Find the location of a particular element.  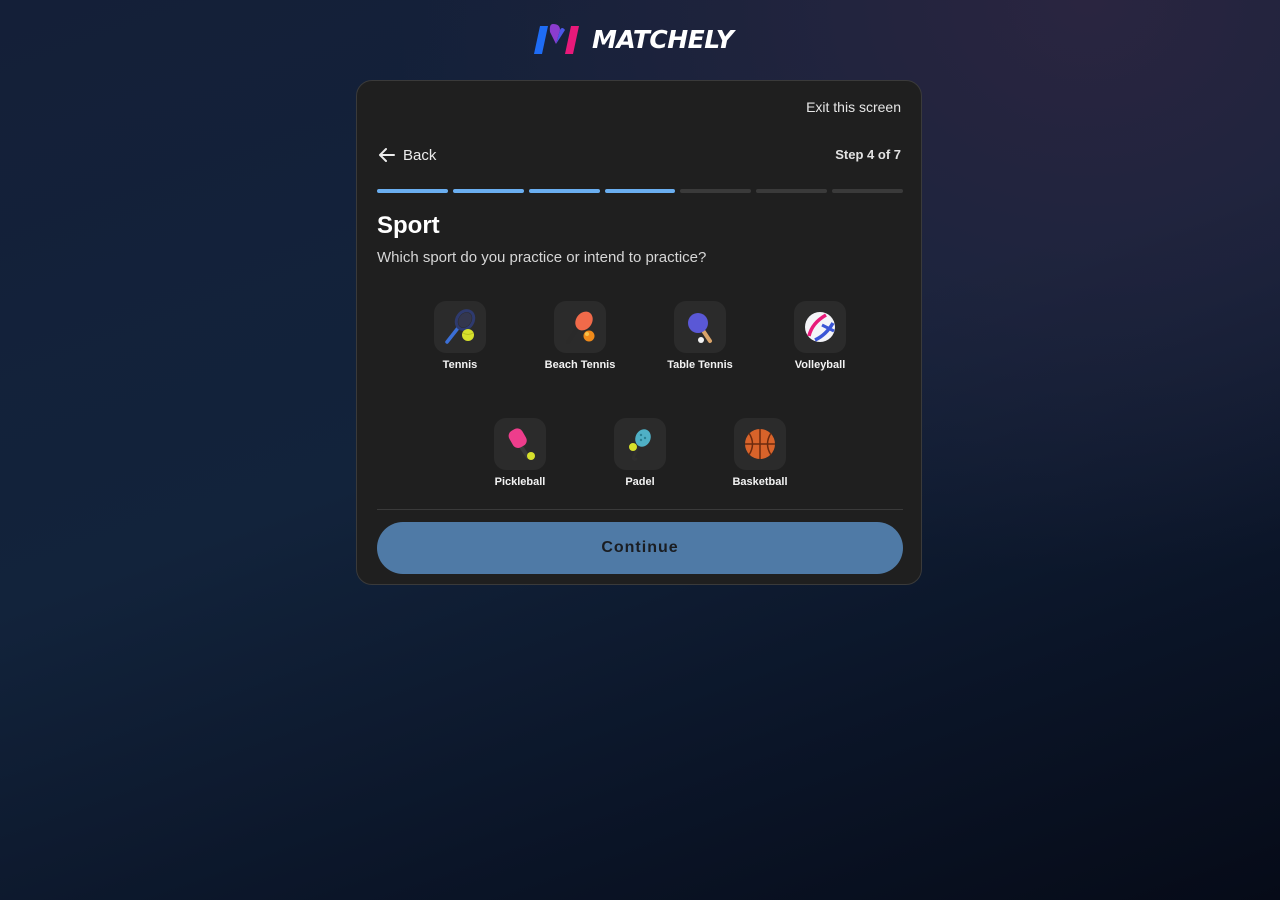

sport-label: Table Tennis is located at coordinates (700, 365).